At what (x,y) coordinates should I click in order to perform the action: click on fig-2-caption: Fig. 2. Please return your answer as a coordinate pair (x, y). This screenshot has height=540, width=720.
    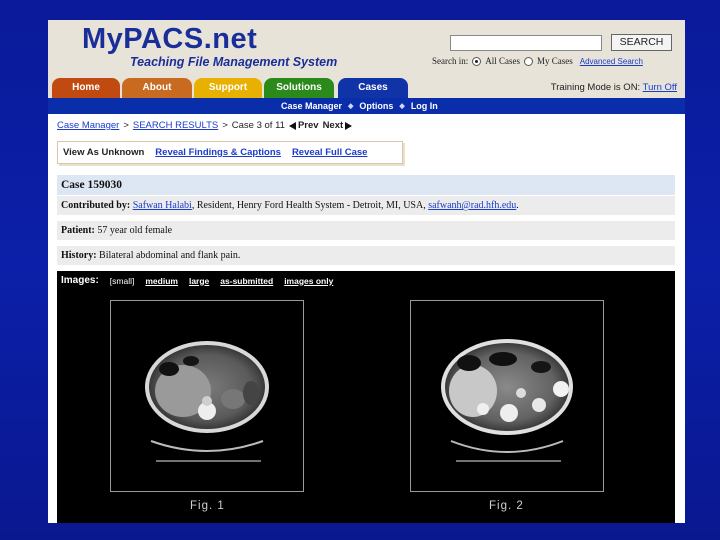
    Looking at the image, I should click on (506, 506).